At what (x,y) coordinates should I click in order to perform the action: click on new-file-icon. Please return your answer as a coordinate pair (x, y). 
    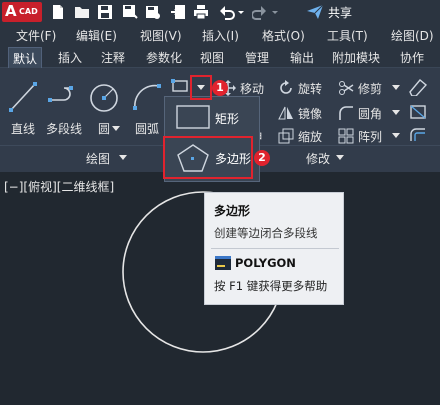
    Looking at the image, I should click on (58, 12).